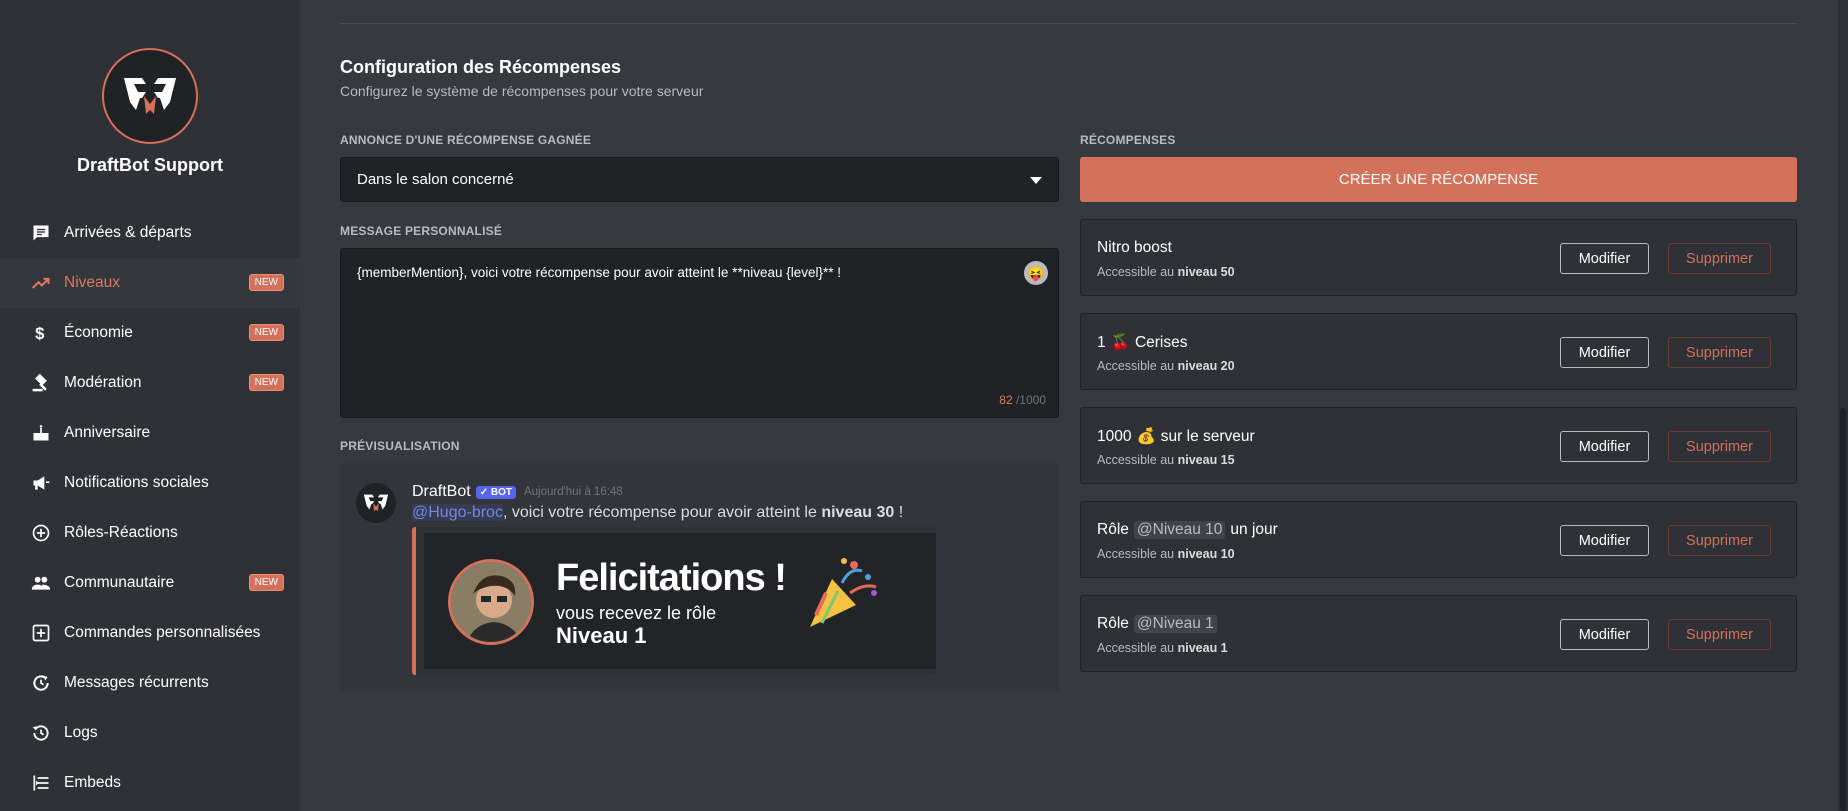 The image size is (1848, 811). Describe the element at coordinates (1438, 179) in the screenshot. I see `create-reward-button: CRÉER UNE RÉCOMPENSE` at that location.